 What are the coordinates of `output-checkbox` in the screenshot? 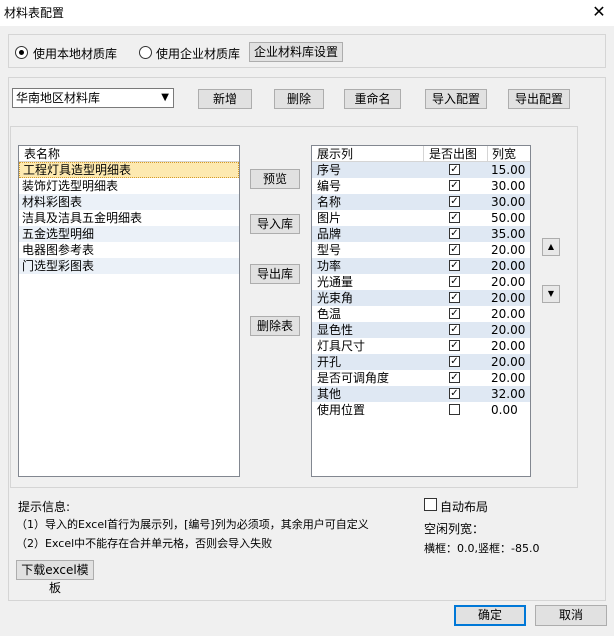 It's located at (454, 409).